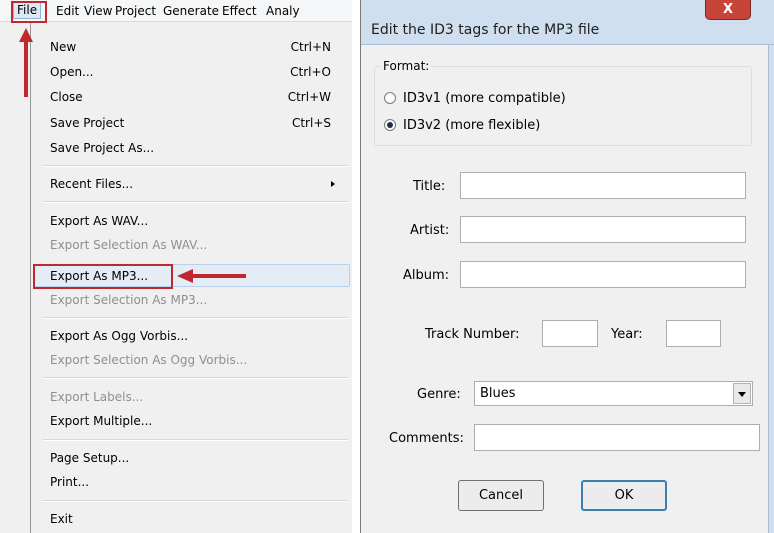  I want to click on radio-label: ID3v2 (more flexible), so click(472, 125).